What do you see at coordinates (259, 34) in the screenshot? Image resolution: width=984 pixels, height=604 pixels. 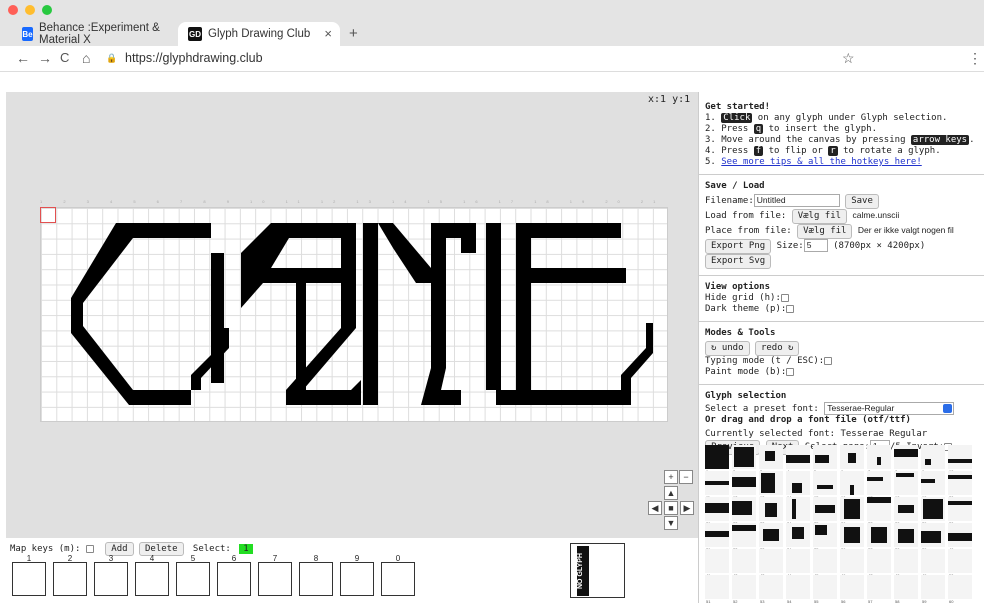 I see `tab-glyph-drawing-club: GD Glyph Drawing Club ×` at bounding box center [259, 34].